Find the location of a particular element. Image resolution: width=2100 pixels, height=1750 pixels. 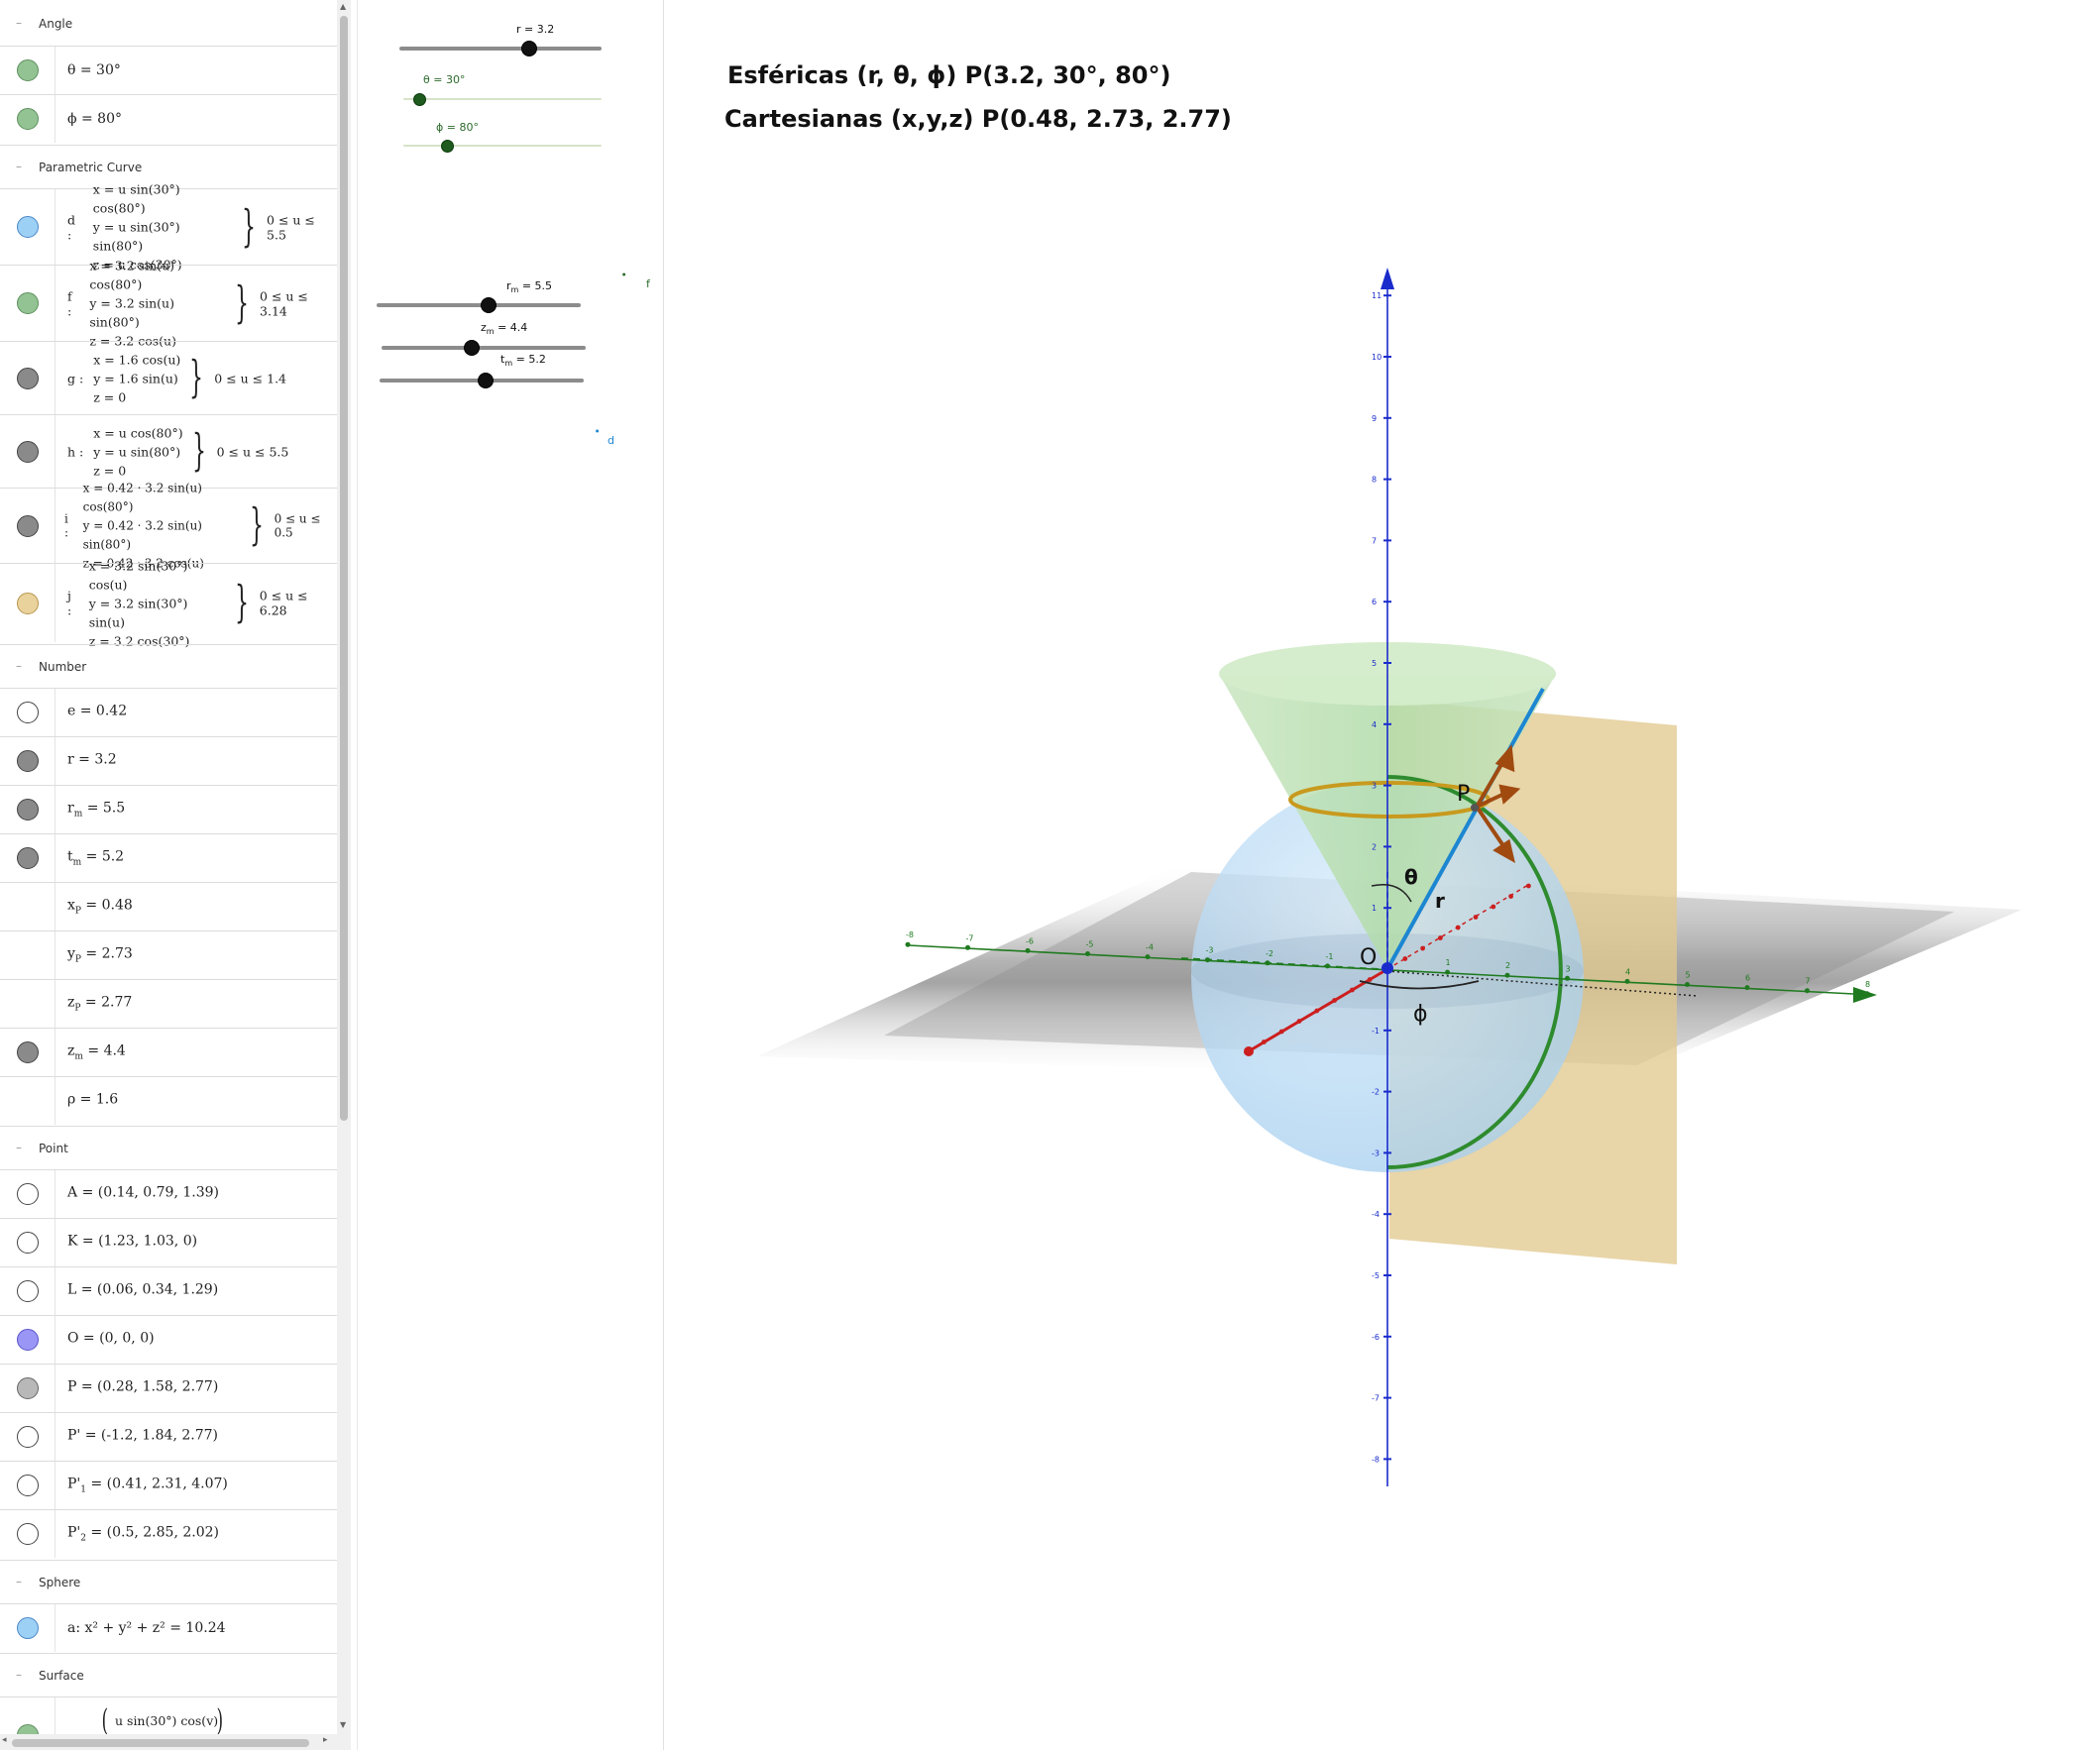

surface-expression: u sin(30°) cos(v) is located at coordinates (166, 1720).